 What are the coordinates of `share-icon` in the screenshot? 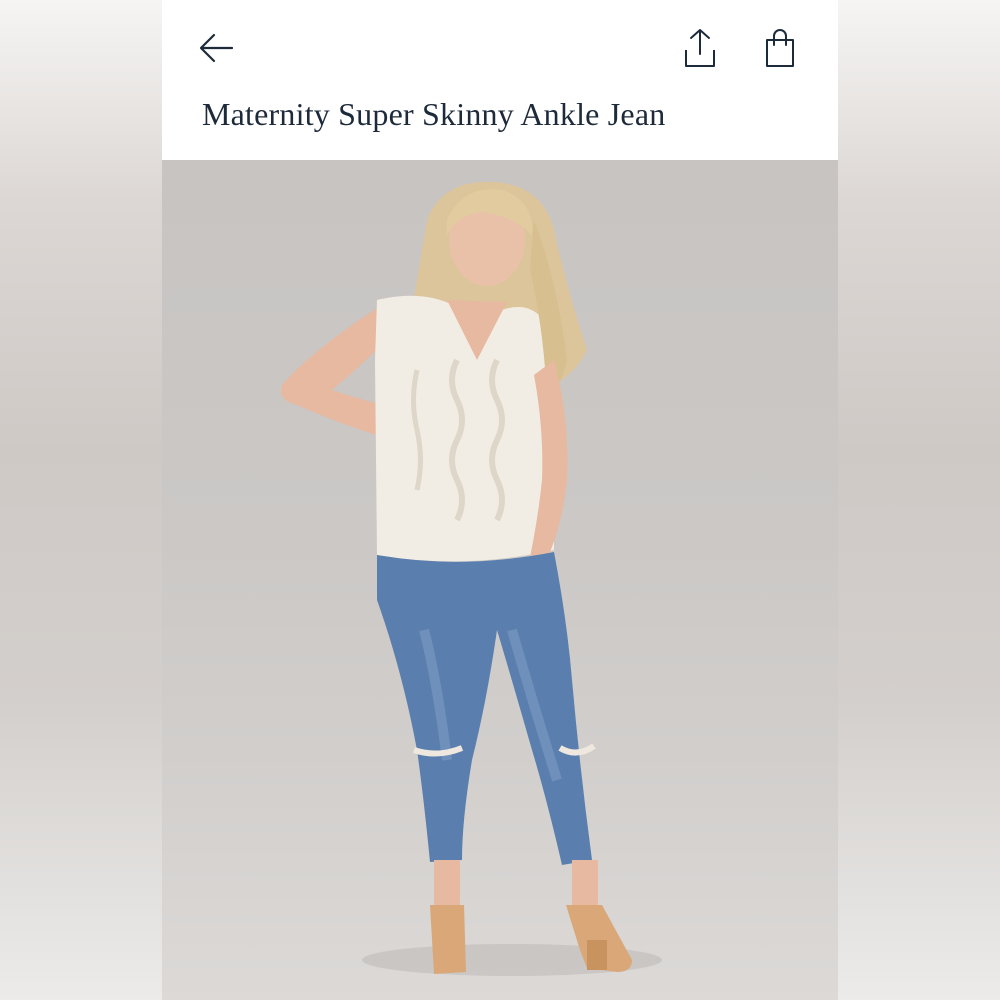 It's located at (700, 48).